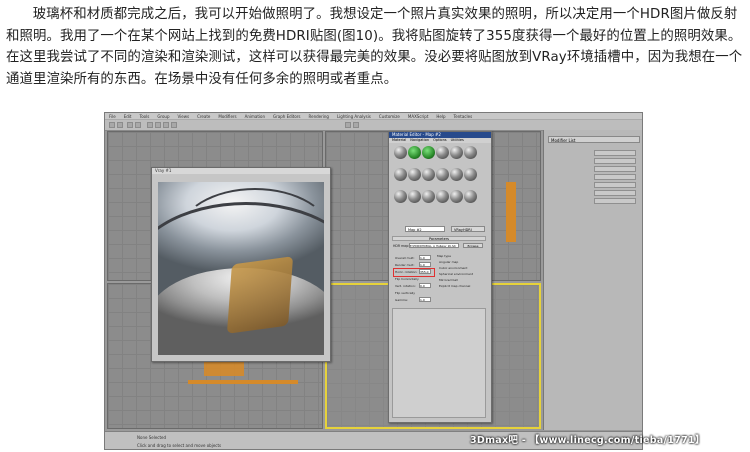 The height and width of the screenshot is (452, 750). What do you see at coordinates (425, 229) in the screenshot?
I see `map-name-field: Map #2` at bounding box center [425, 229].